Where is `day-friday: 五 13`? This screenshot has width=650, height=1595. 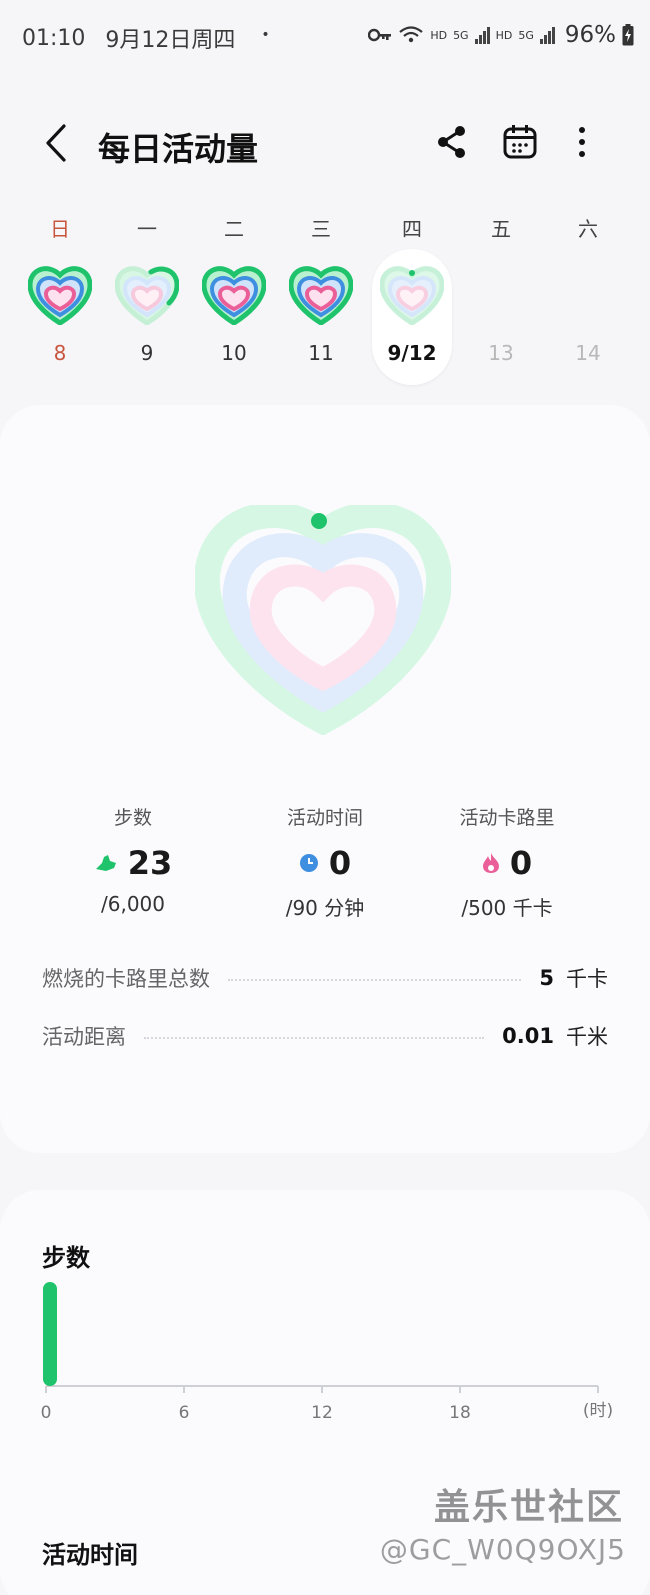
day-friday: 五 13 is located at coordinates (501, 295).